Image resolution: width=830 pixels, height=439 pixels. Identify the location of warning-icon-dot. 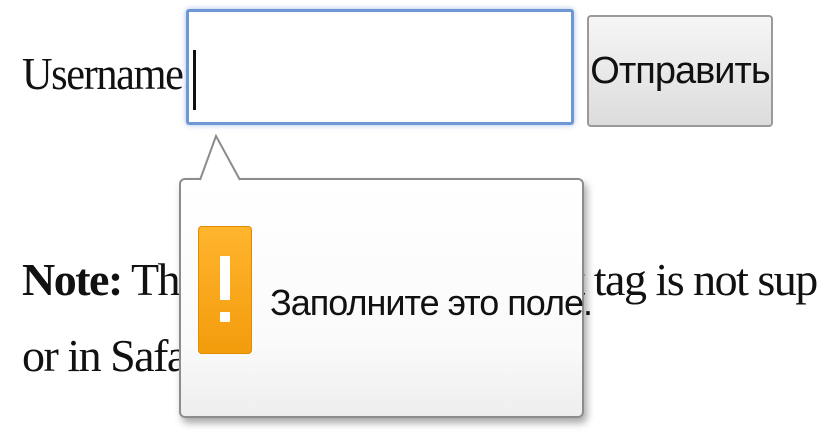
(225, 317).